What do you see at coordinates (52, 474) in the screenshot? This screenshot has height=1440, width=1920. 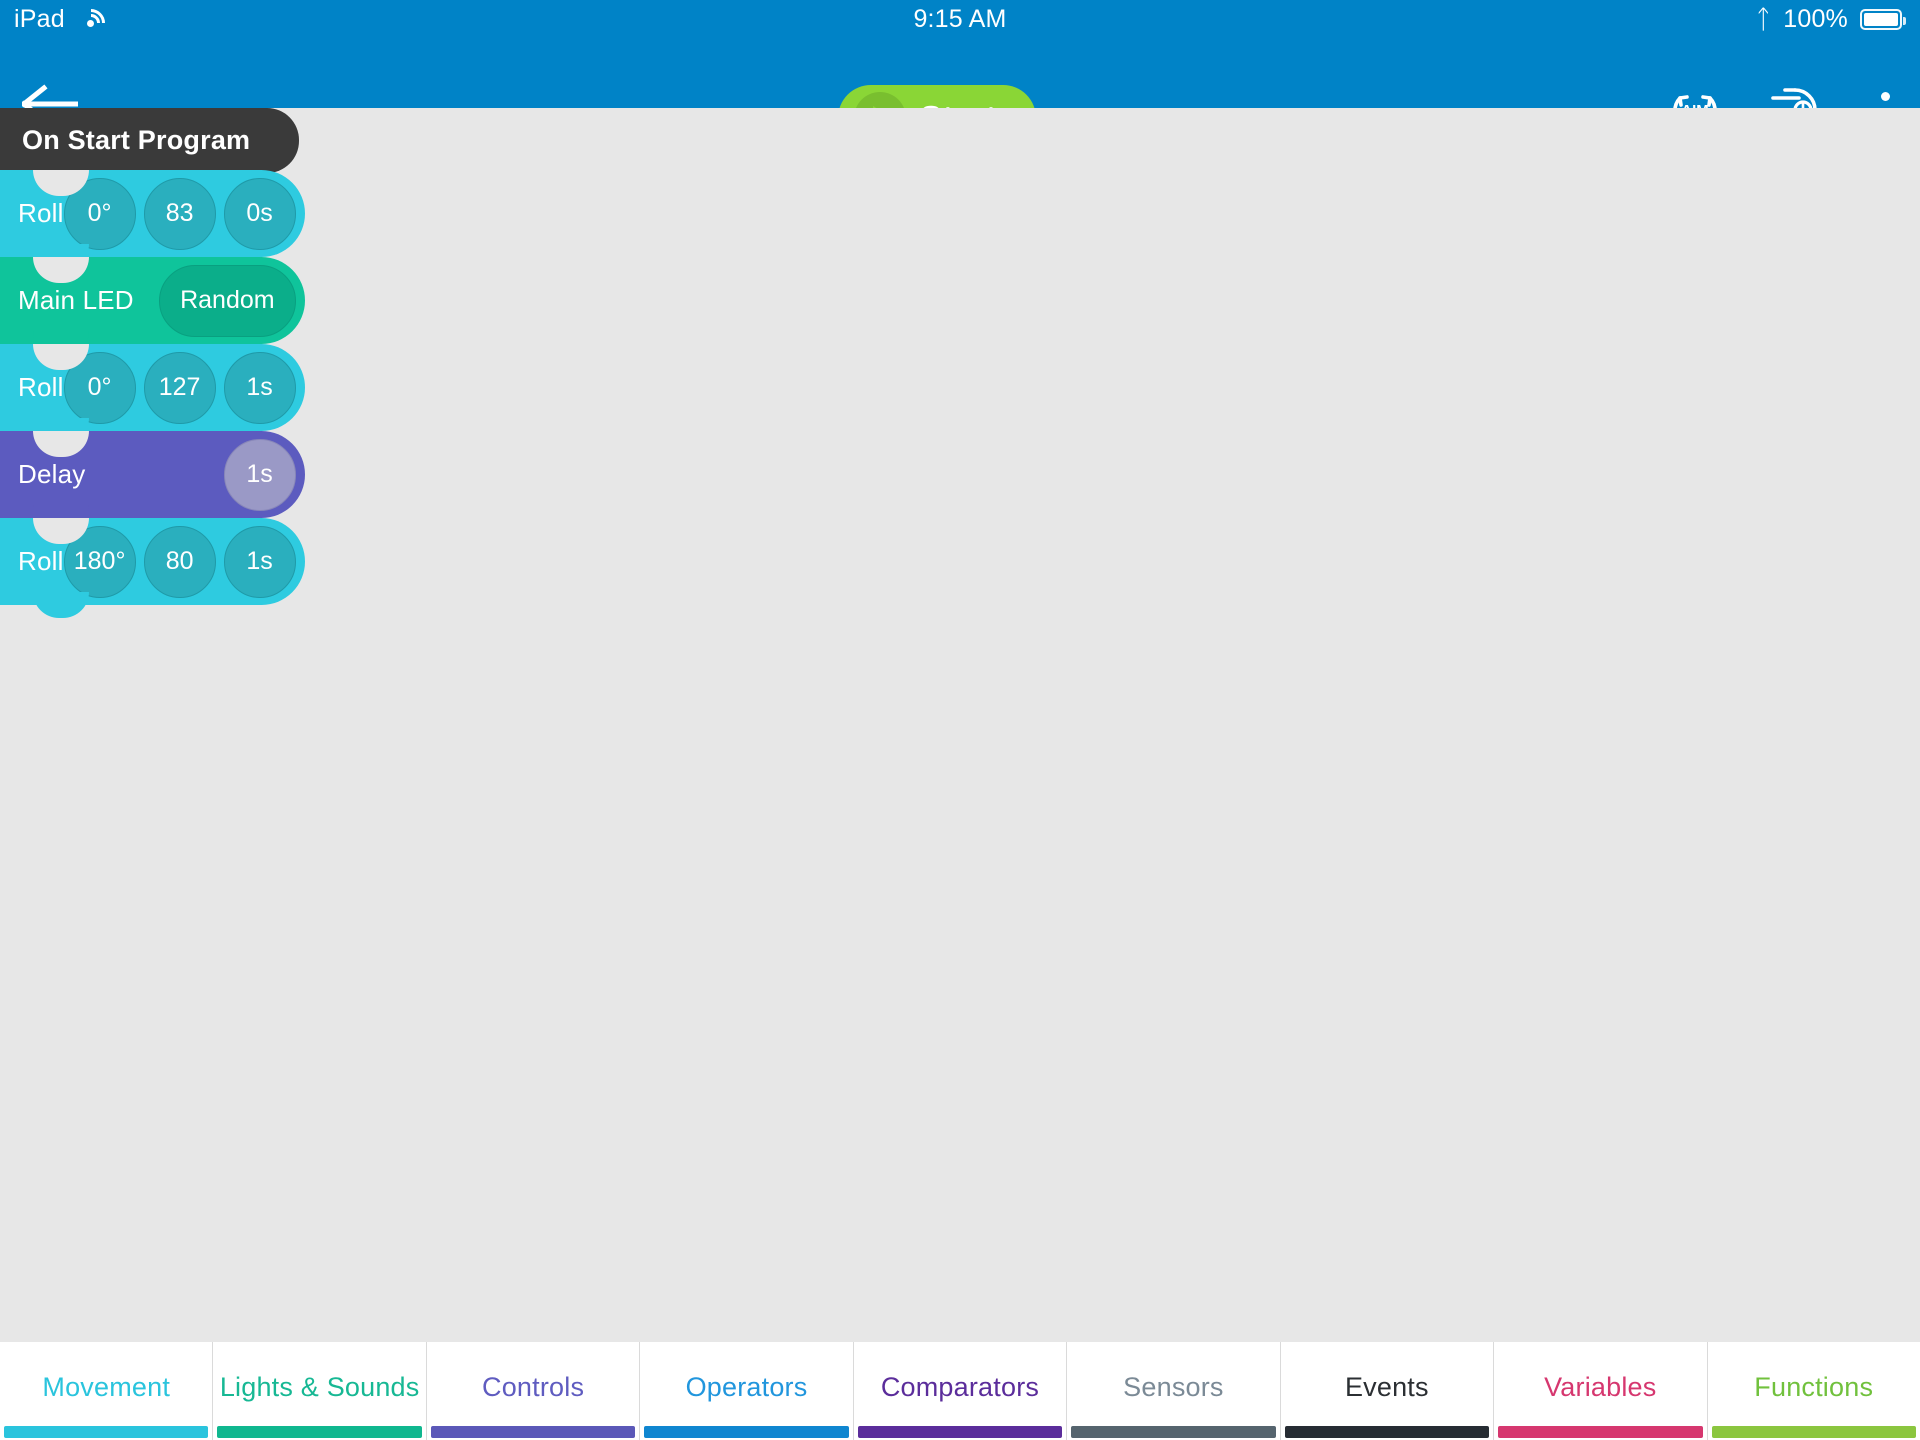 I see `block-label: Delay` at bounding box center [52, 474].